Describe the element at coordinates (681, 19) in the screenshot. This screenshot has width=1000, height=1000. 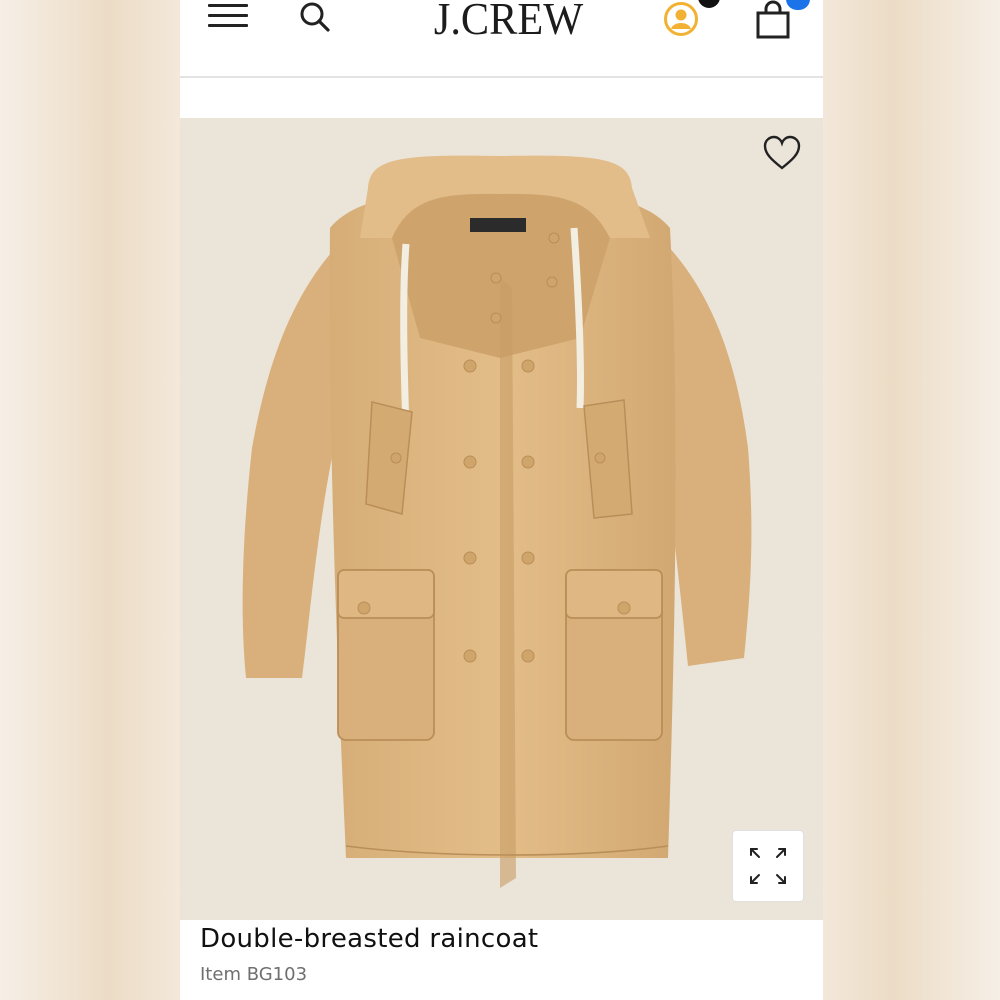
I see `account-icon` at that location.